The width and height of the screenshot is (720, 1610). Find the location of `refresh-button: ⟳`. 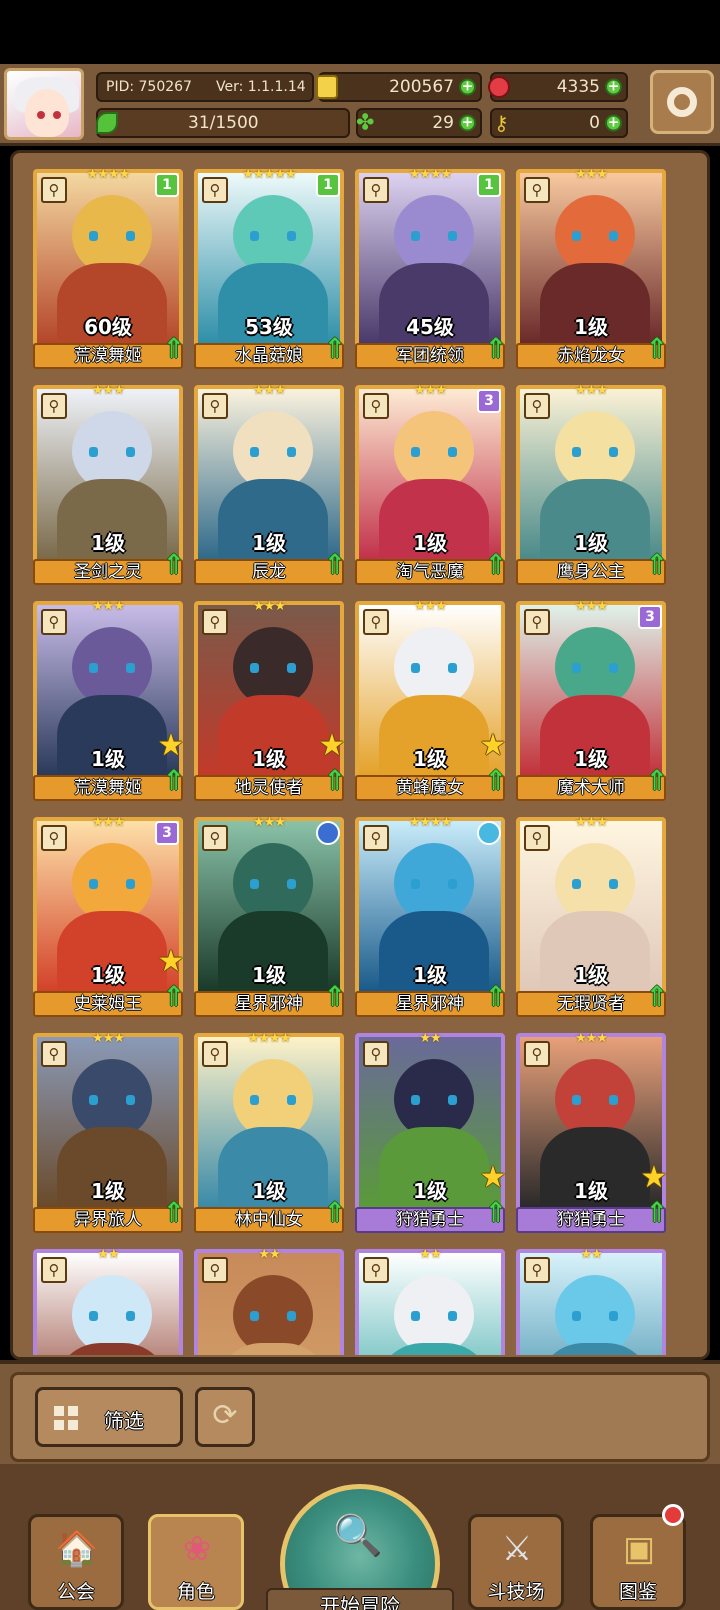

refresh-button: ⟳ is located at coordinates (225, 1417).